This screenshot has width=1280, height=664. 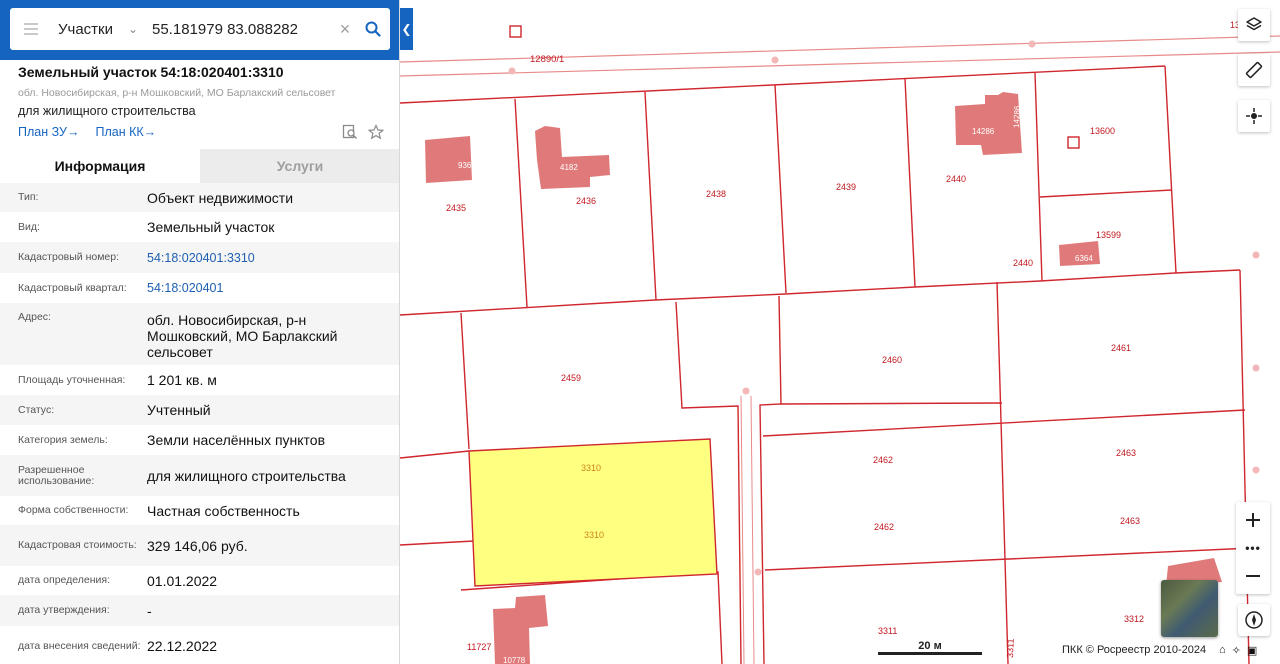 I want to click on attr-row-status: Статус: Учтенный, so click(x=199, y=410).